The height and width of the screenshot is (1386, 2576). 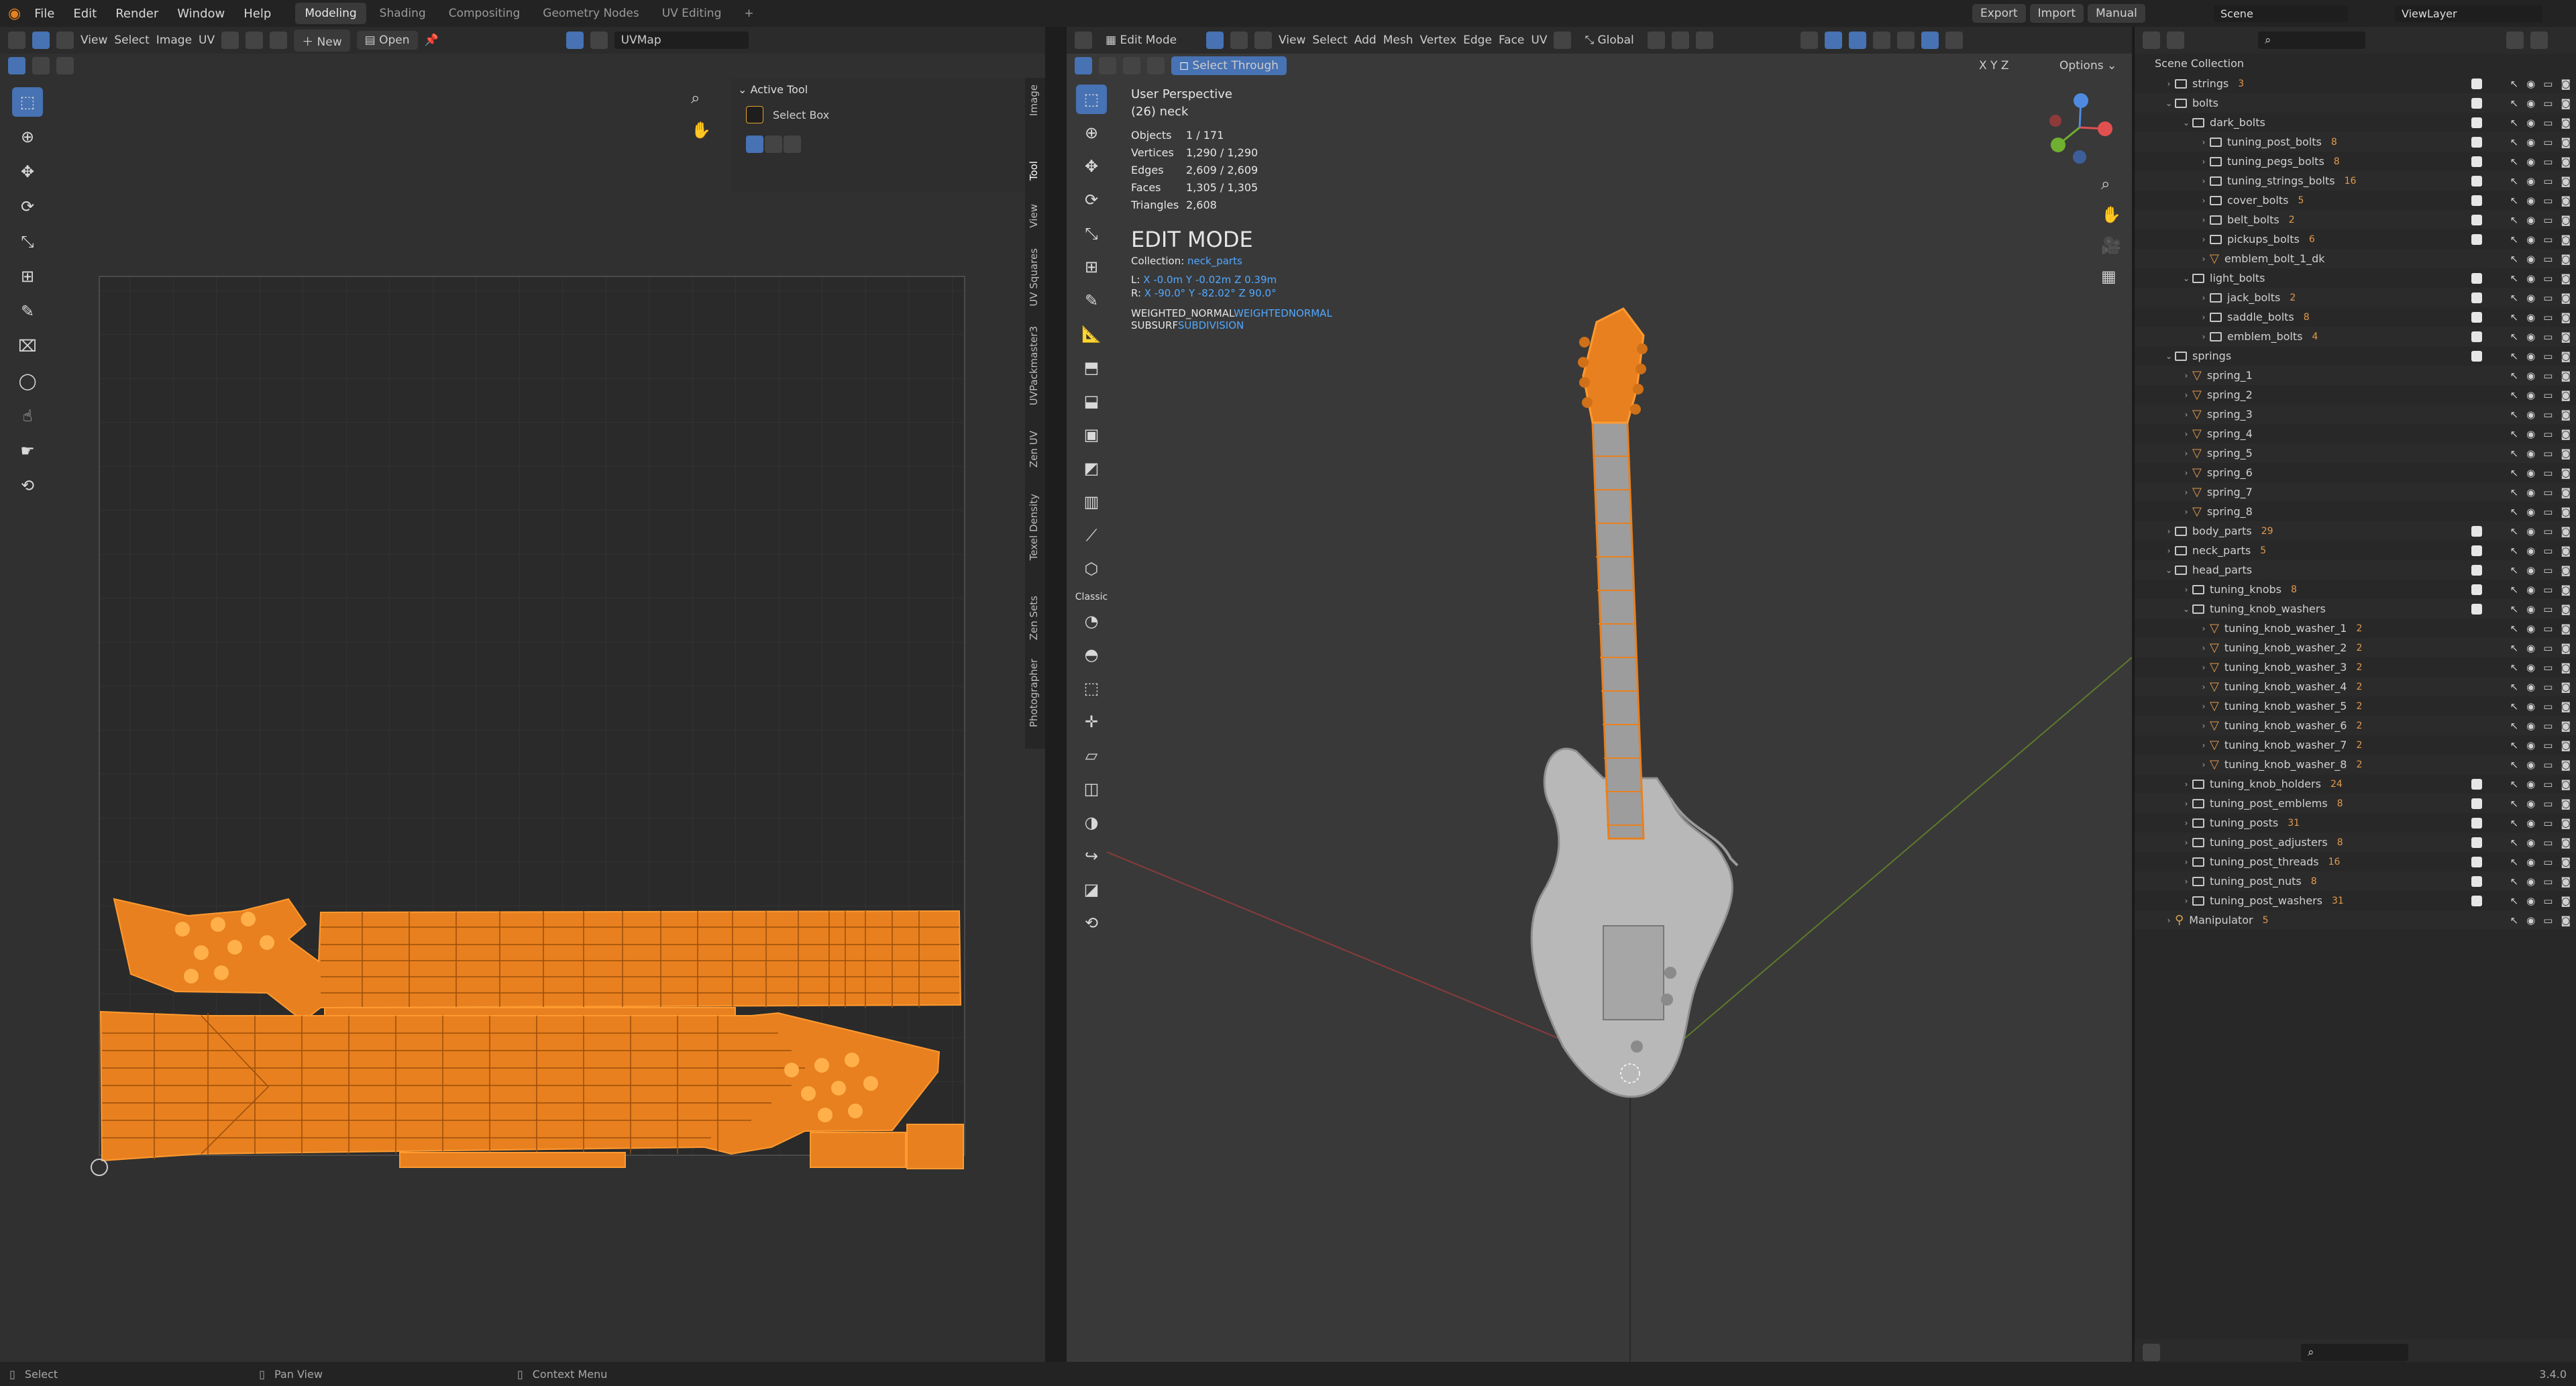 I want to click on outliner-new-collection-icon, so click(x=2539, y=40).